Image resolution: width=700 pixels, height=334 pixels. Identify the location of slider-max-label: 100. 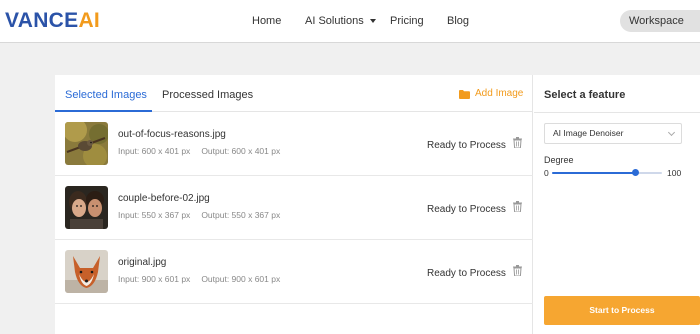
(674, 173).